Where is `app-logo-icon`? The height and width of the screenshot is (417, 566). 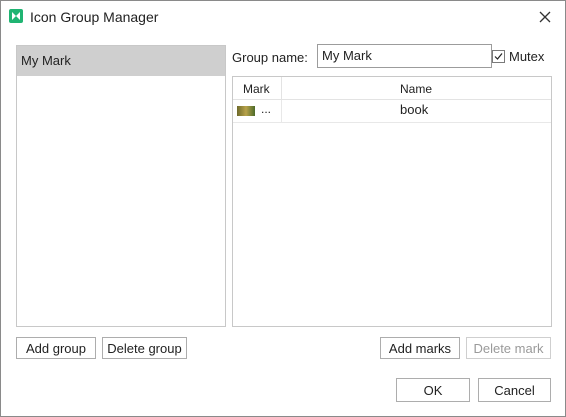
app-logo-icon is located at coordinates (16, 16).